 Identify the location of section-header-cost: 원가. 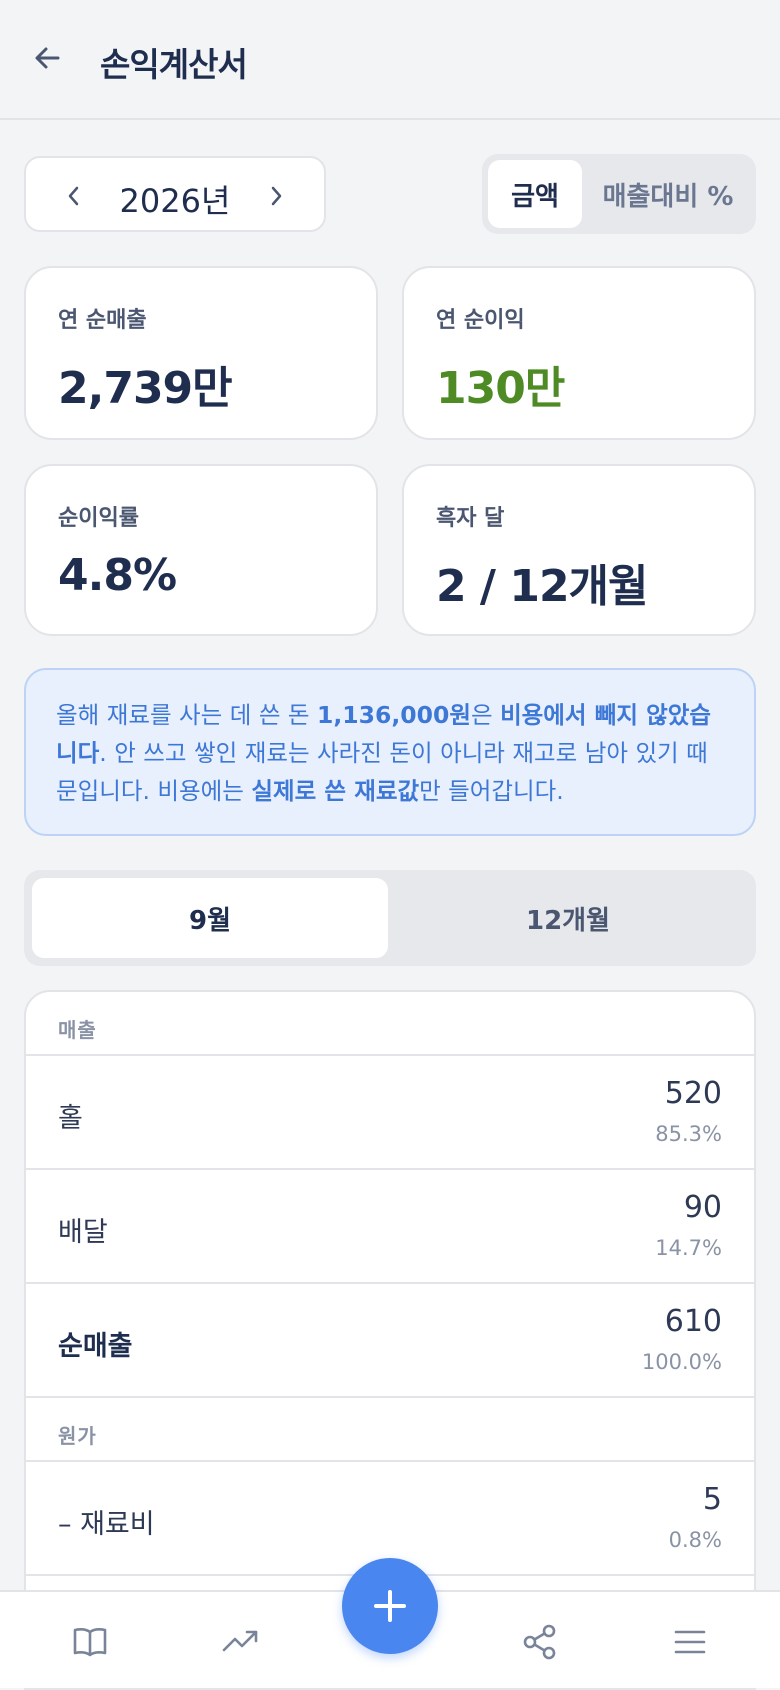
(390, 1430).